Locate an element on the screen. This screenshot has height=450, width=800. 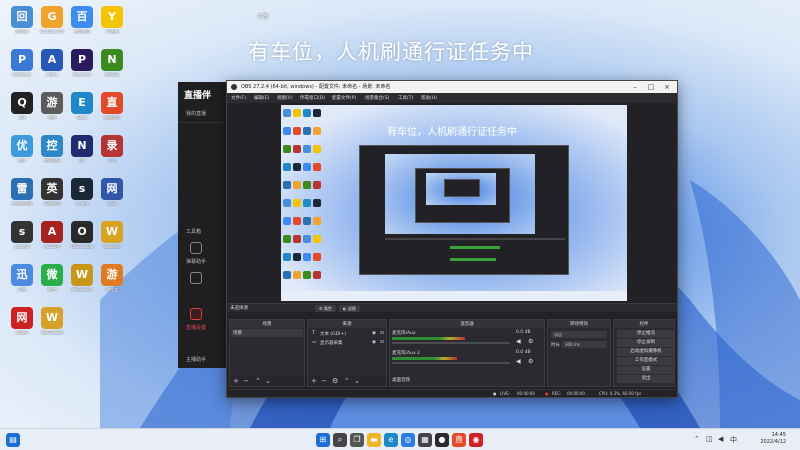
widgets-icon: ▤ is located at coordinates (13, 440).